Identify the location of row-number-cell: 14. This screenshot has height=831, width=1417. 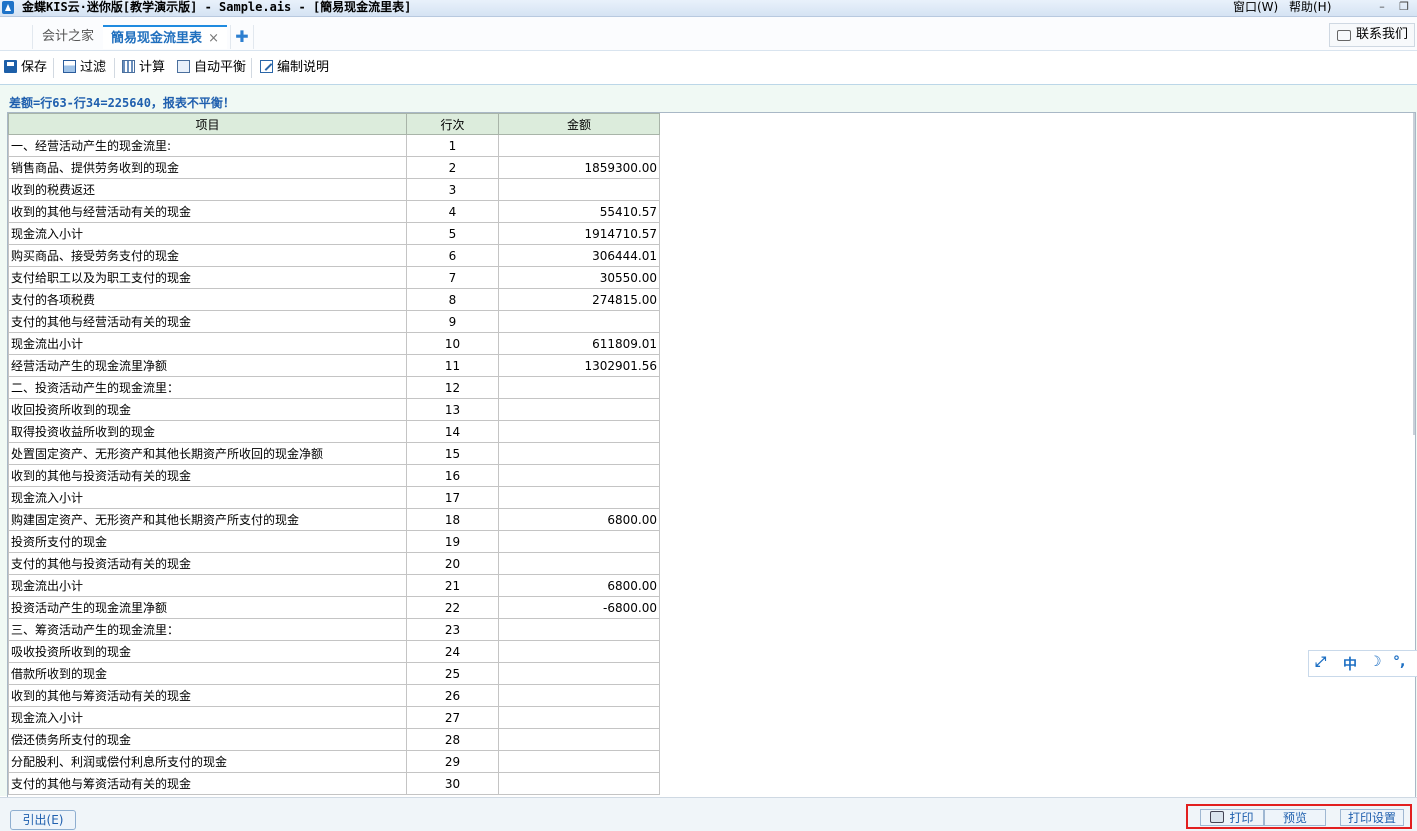
(452, 431).